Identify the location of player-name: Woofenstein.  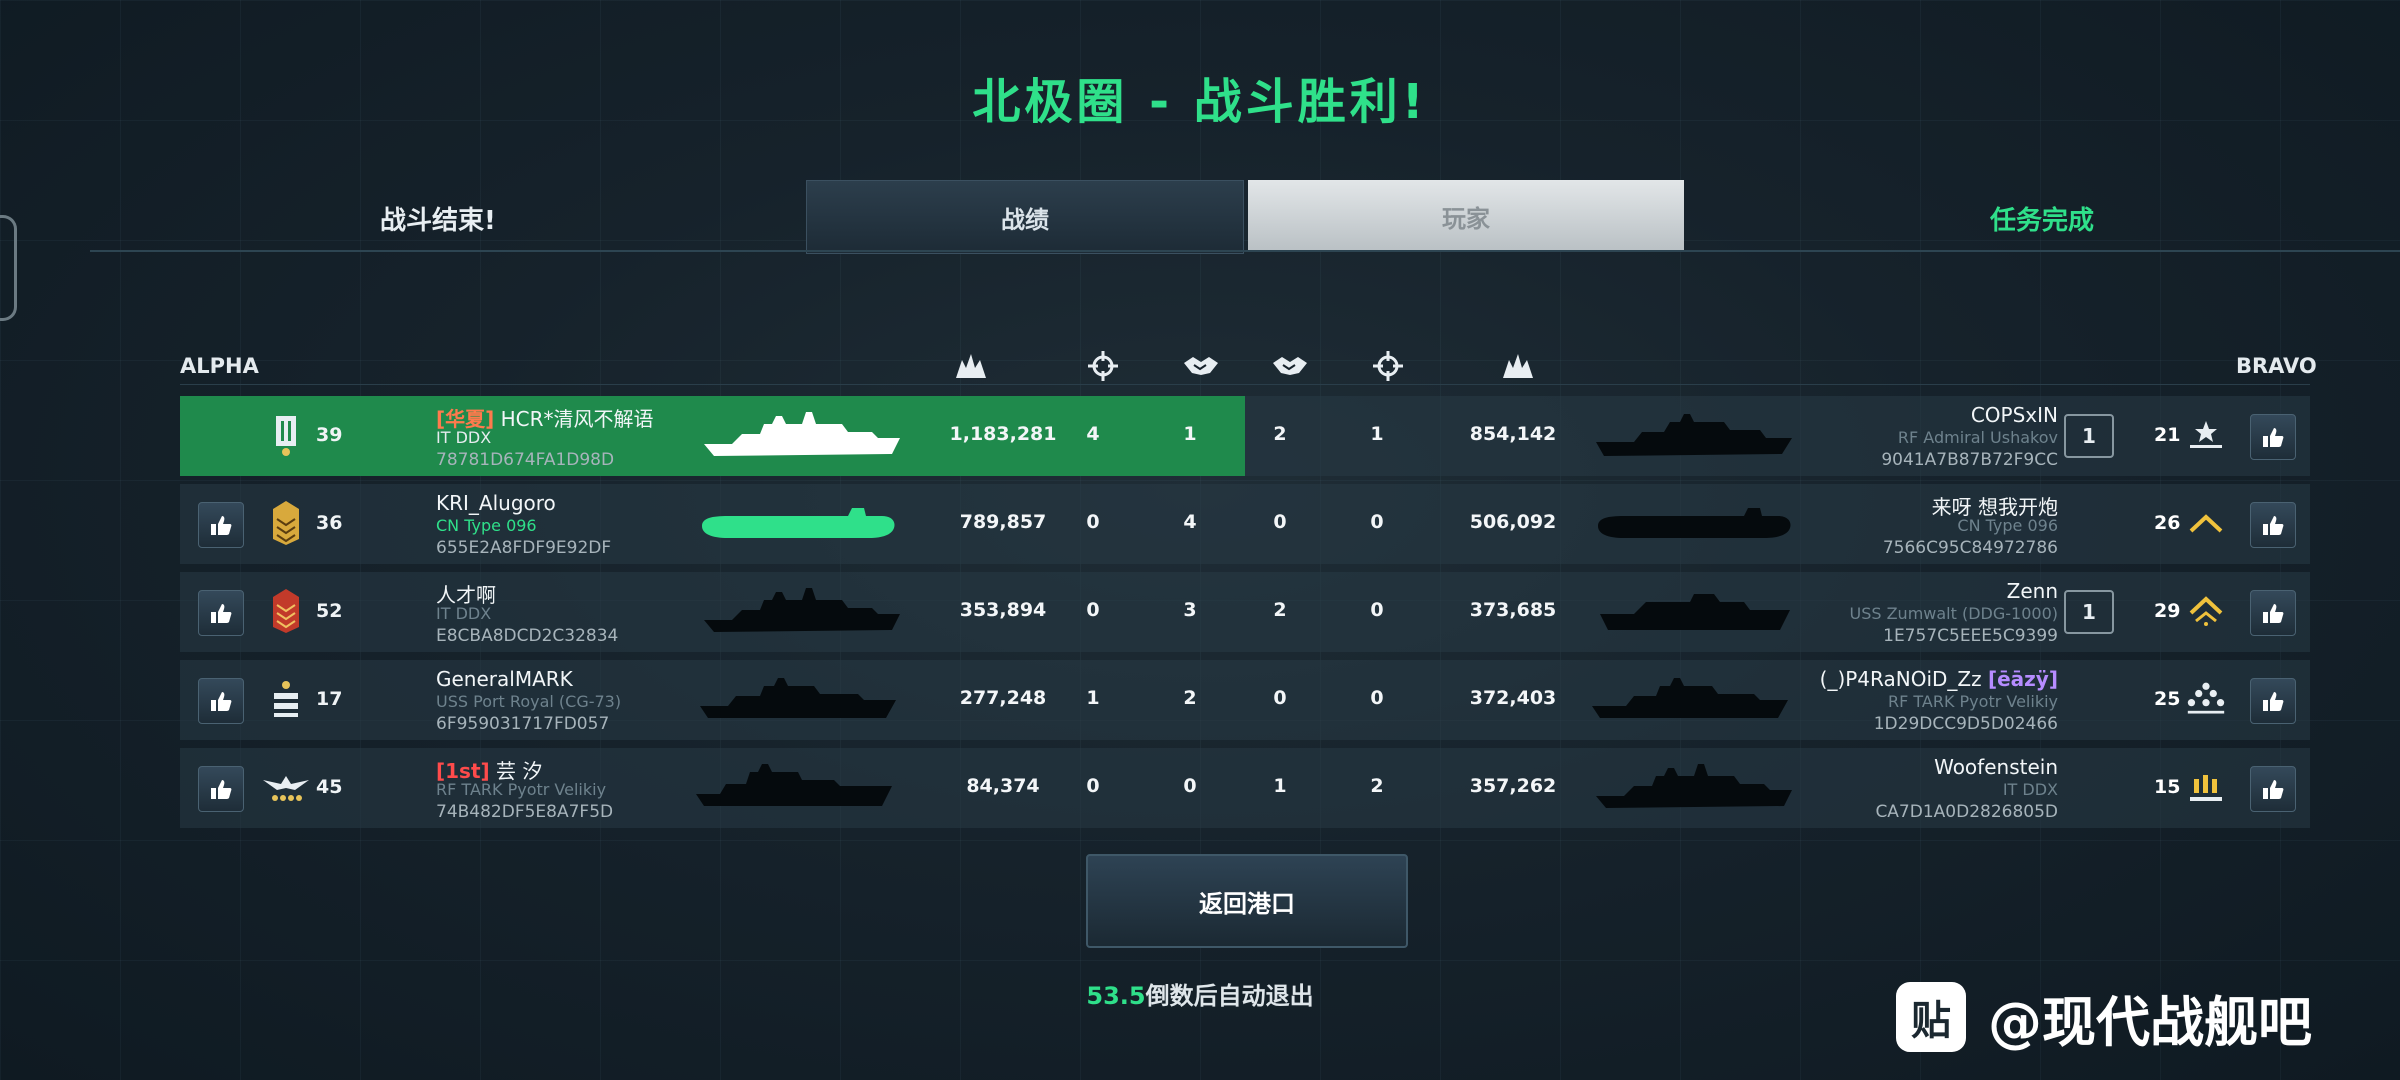
(1996, 767).